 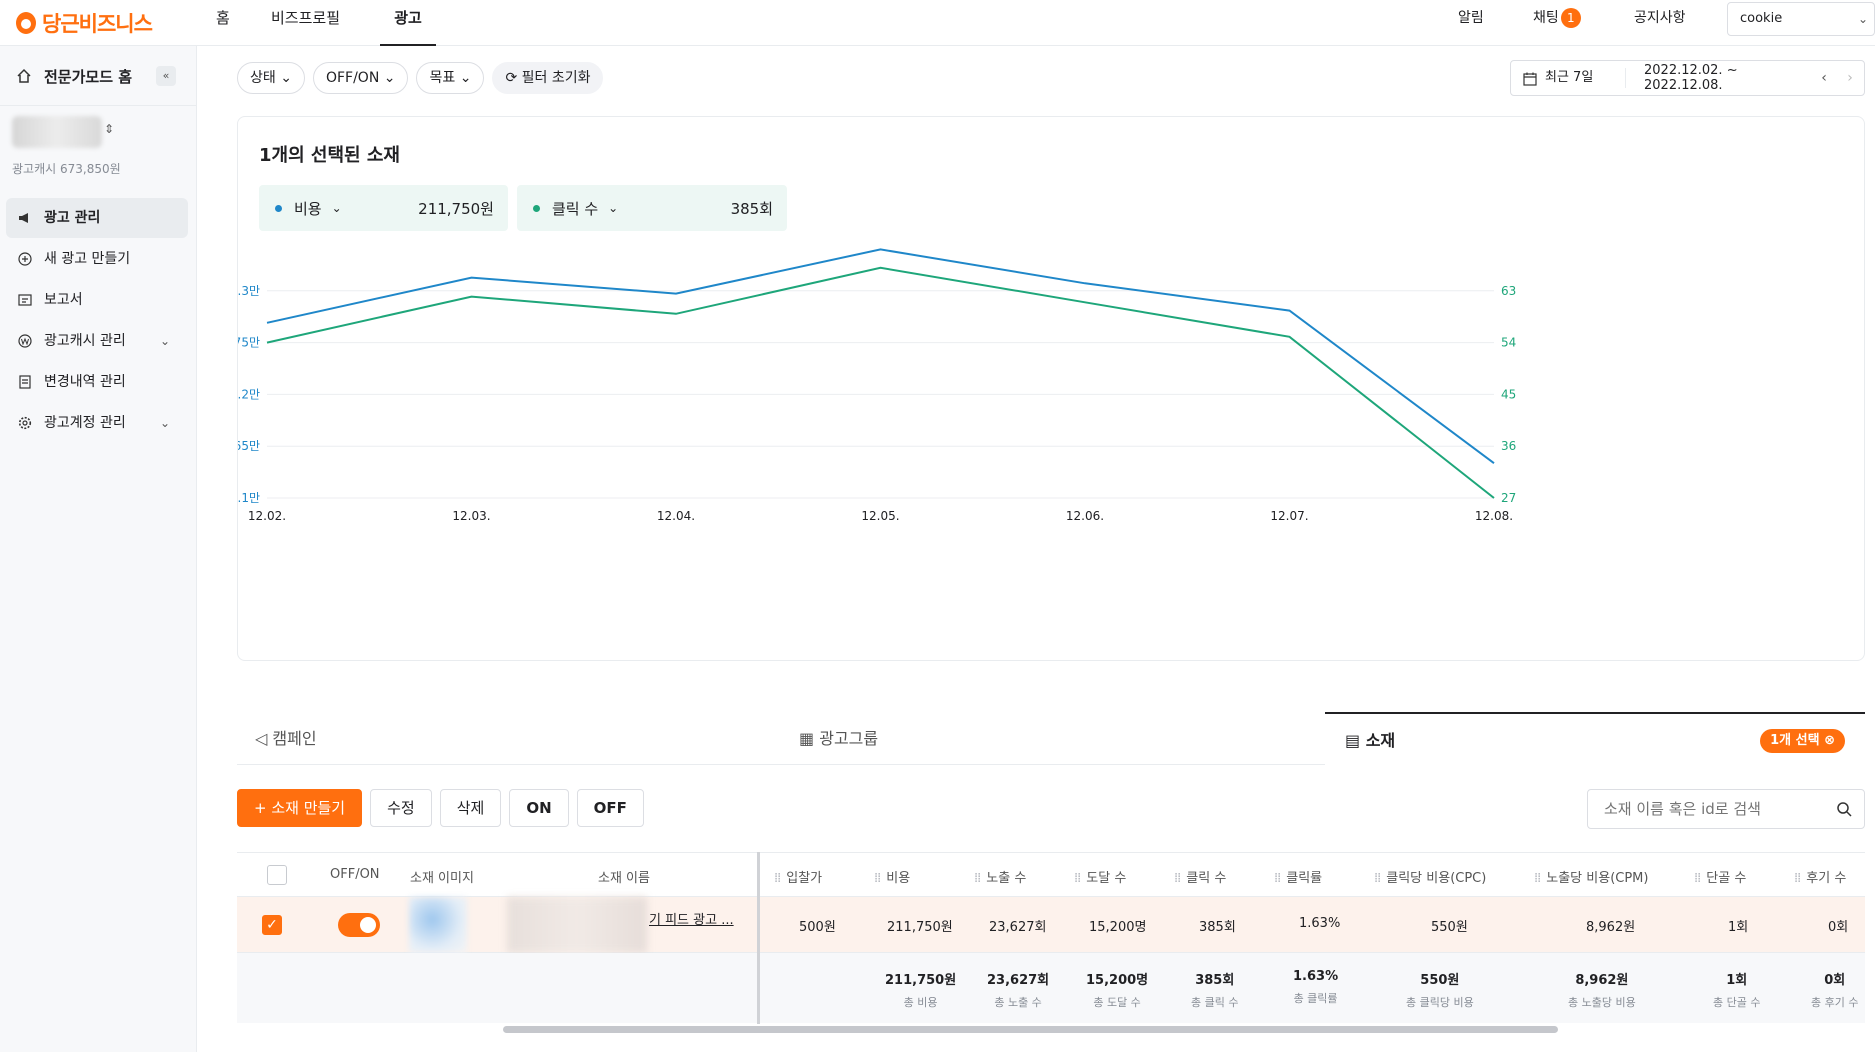 I want to click on tab-adgroup: ▦ 광고그룹, so click(x=838, y=738).